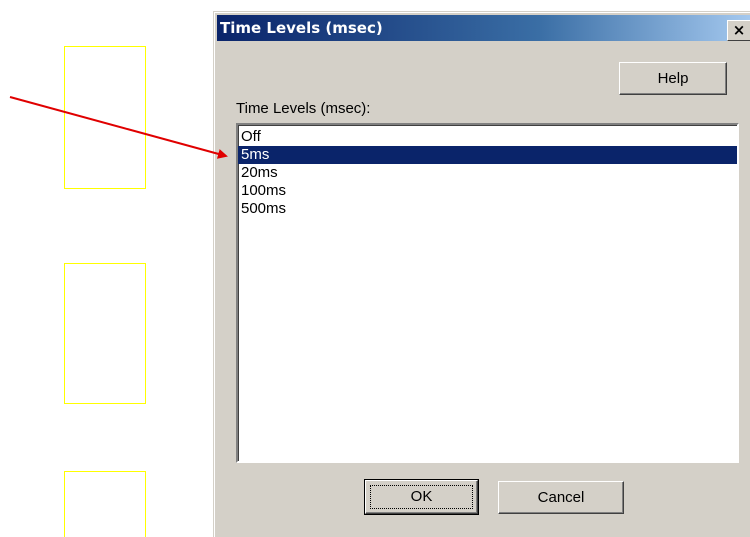 The width and height of the screenshot is (750, 537). I want to click on list-item-5ms: 5ms, so click(487, 155).